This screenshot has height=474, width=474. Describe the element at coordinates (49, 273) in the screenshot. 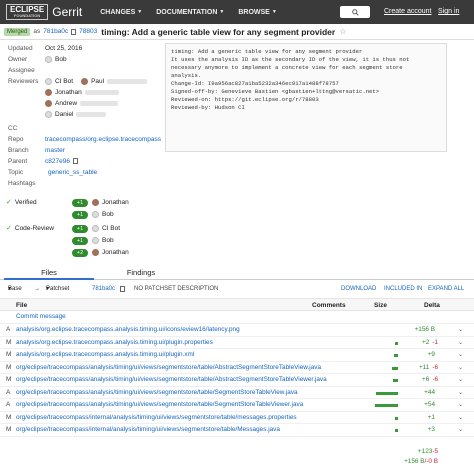

I see `tab-files: Files` at that location.